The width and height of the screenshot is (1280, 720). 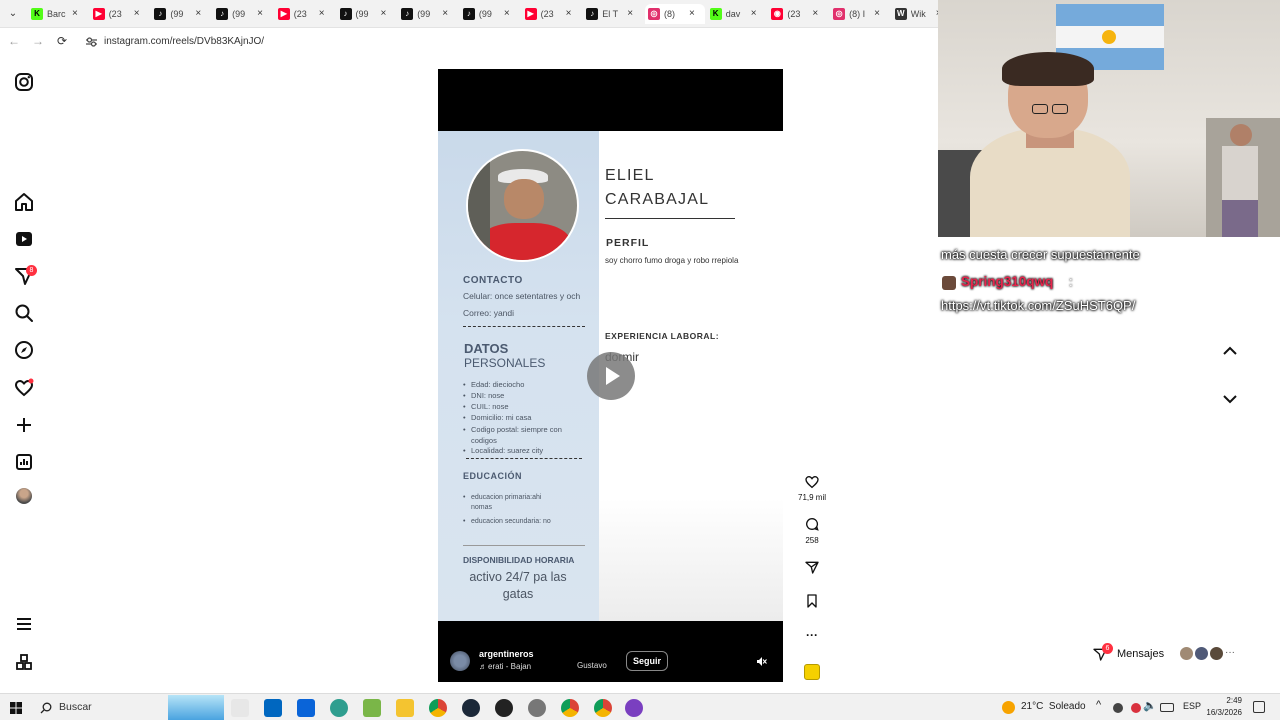 I want to click on profile-avatar, so click(x=24, y=496).